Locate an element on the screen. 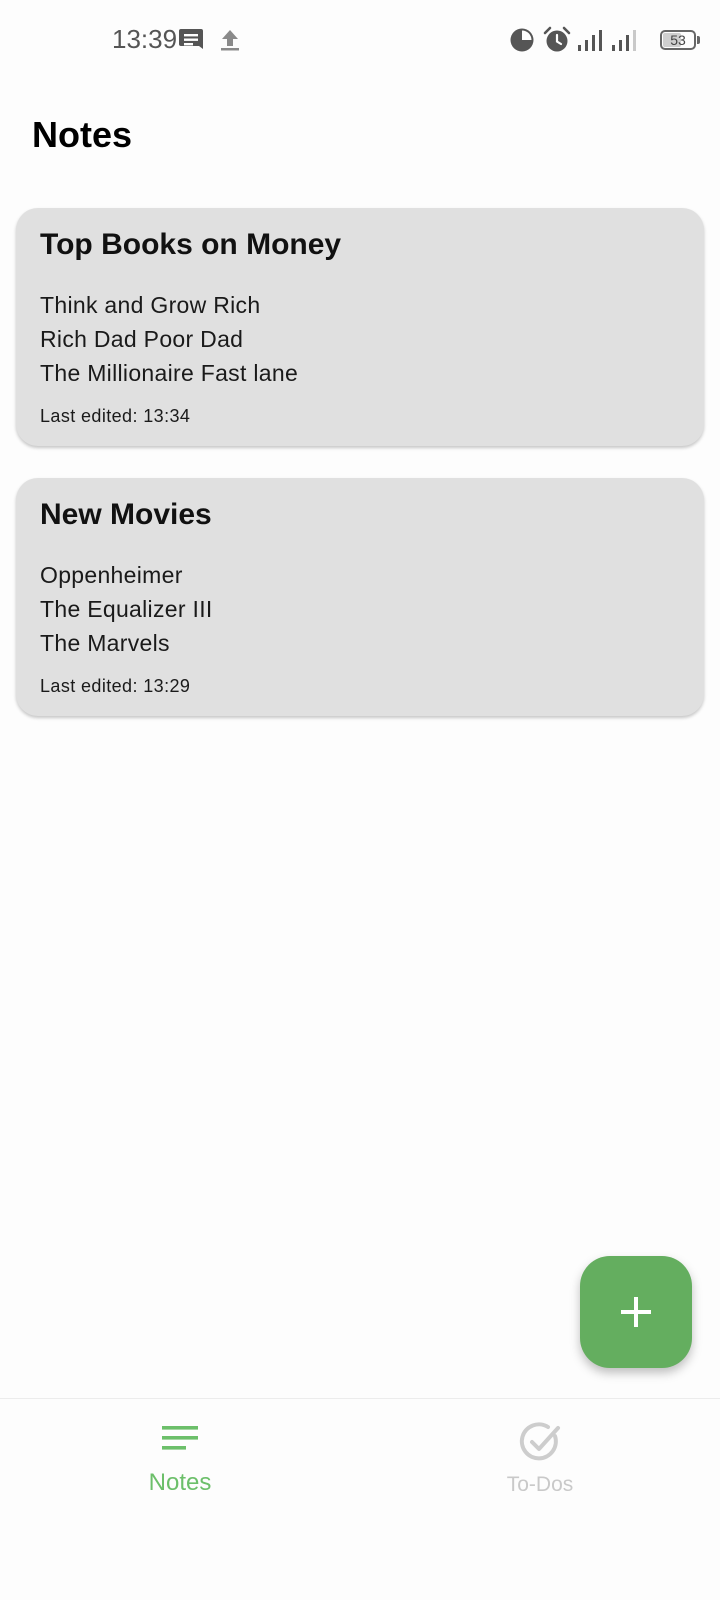 This screenshot has width=720, height=1600. nav-label-notes: Notes is located at coordinates (180, 1482).